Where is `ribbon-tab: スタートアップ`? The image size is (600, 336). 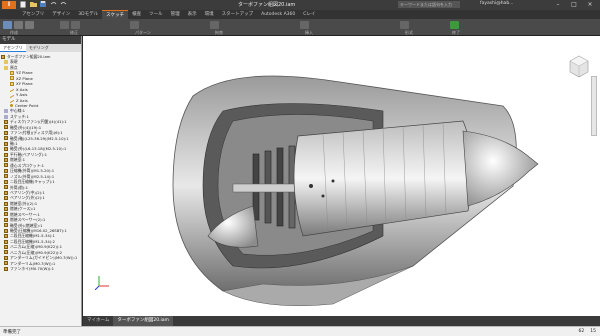
ribbon-tab: スタートアップ is located at coordinates (238, 14).